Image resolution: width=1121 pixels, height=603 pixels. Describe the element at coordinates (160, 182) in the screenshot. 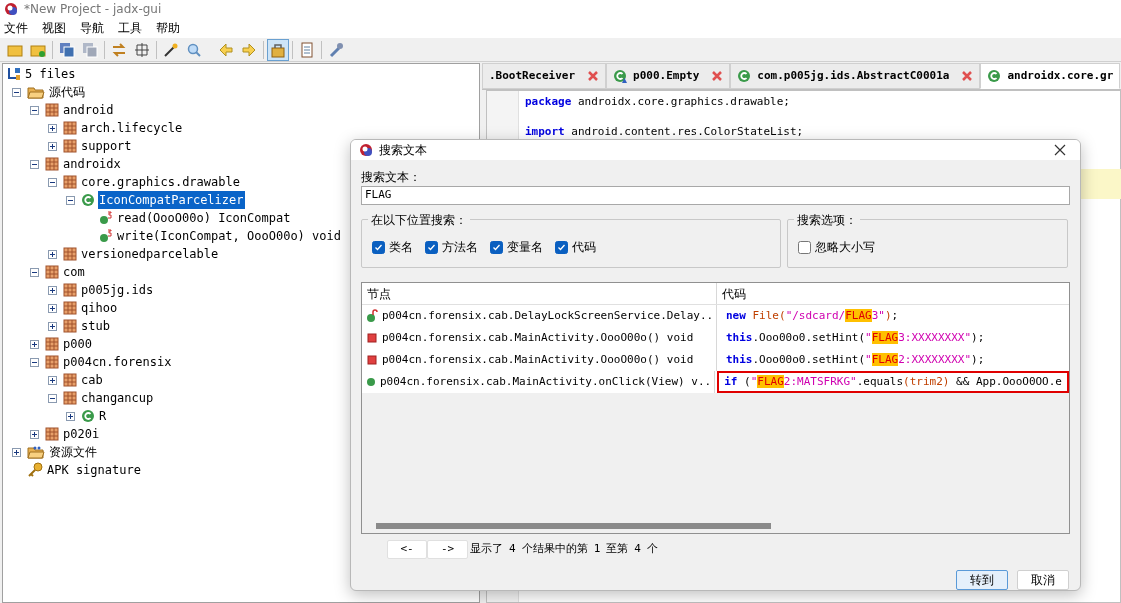

I see `tree-item: core.graphics.drawable` at that location.